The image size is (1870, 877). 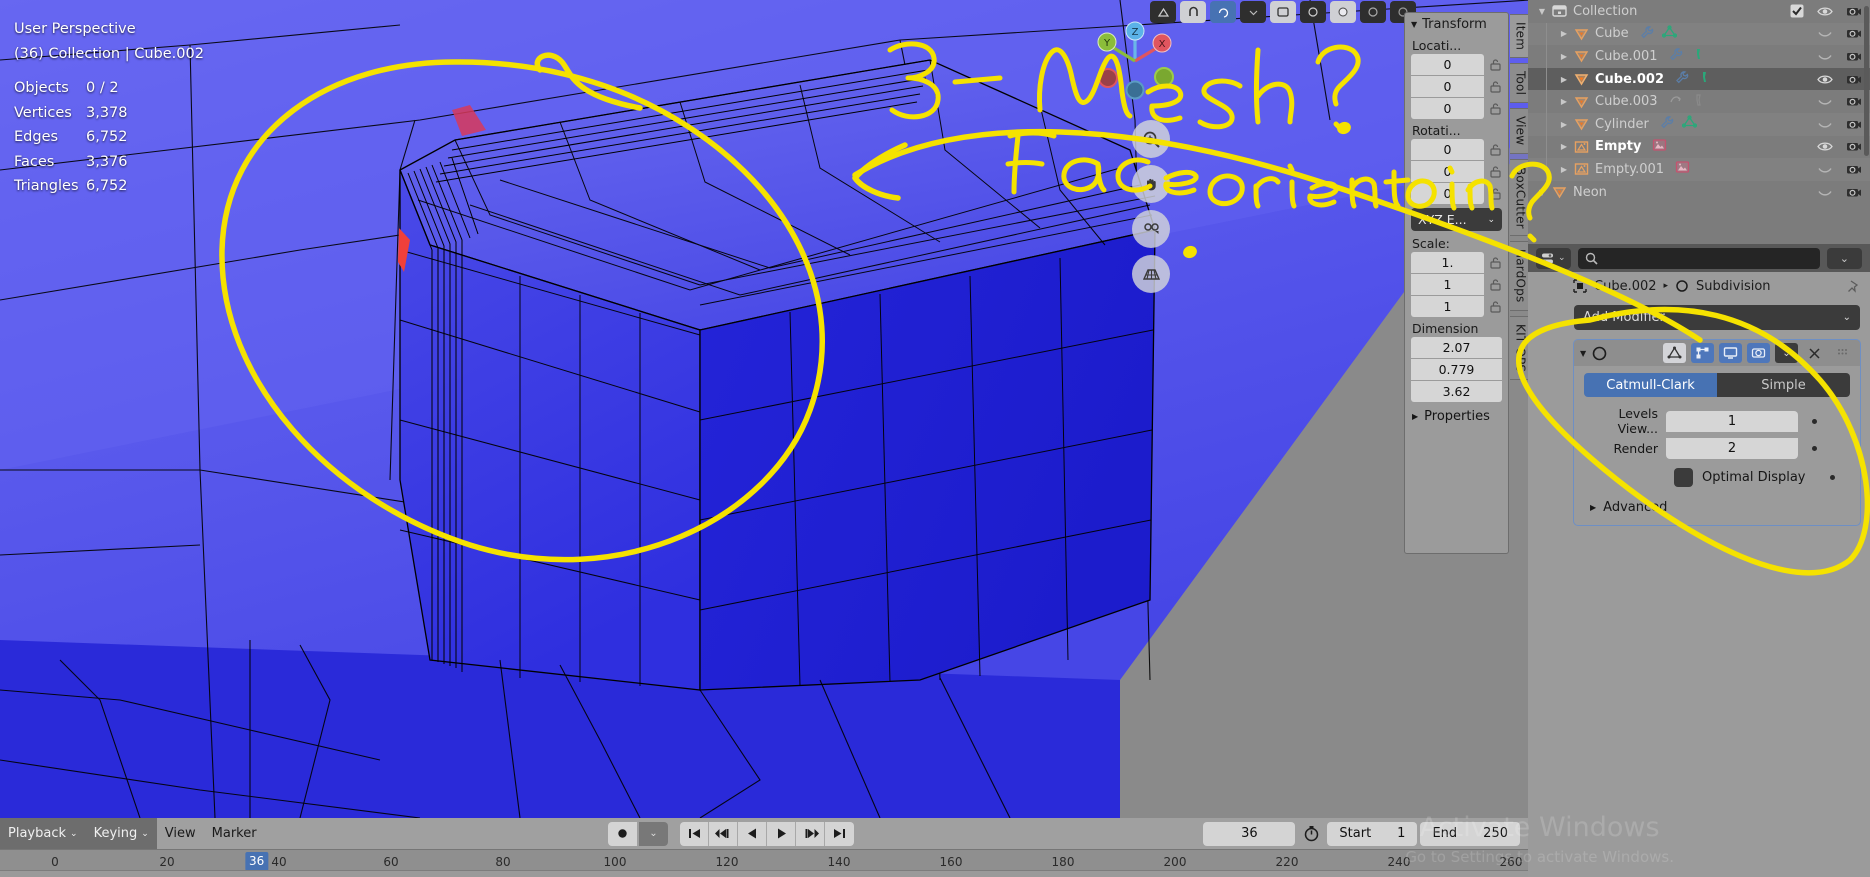 I want to click on modifier-green-icon, so click(x=1704, y=79).